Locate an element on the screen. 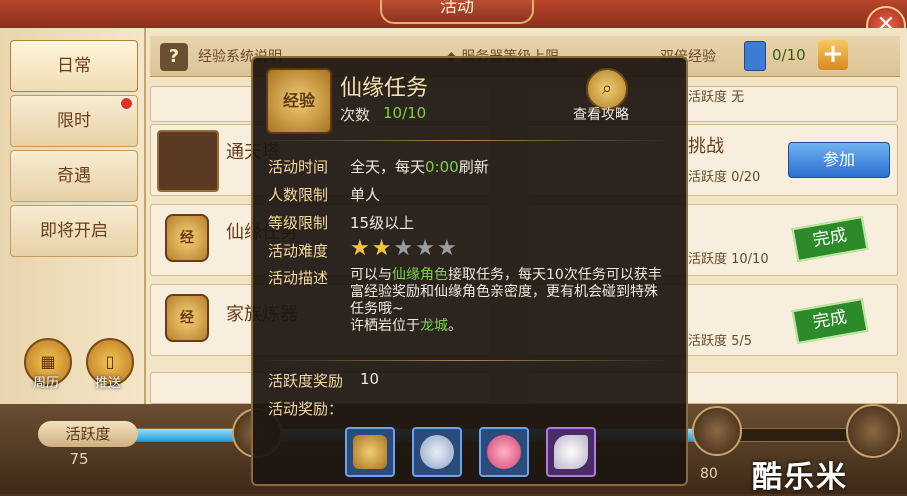 Image resolution: width=907 pixels, height=496 pixels. join-button: 参加 is located at coordinates (839, 160).